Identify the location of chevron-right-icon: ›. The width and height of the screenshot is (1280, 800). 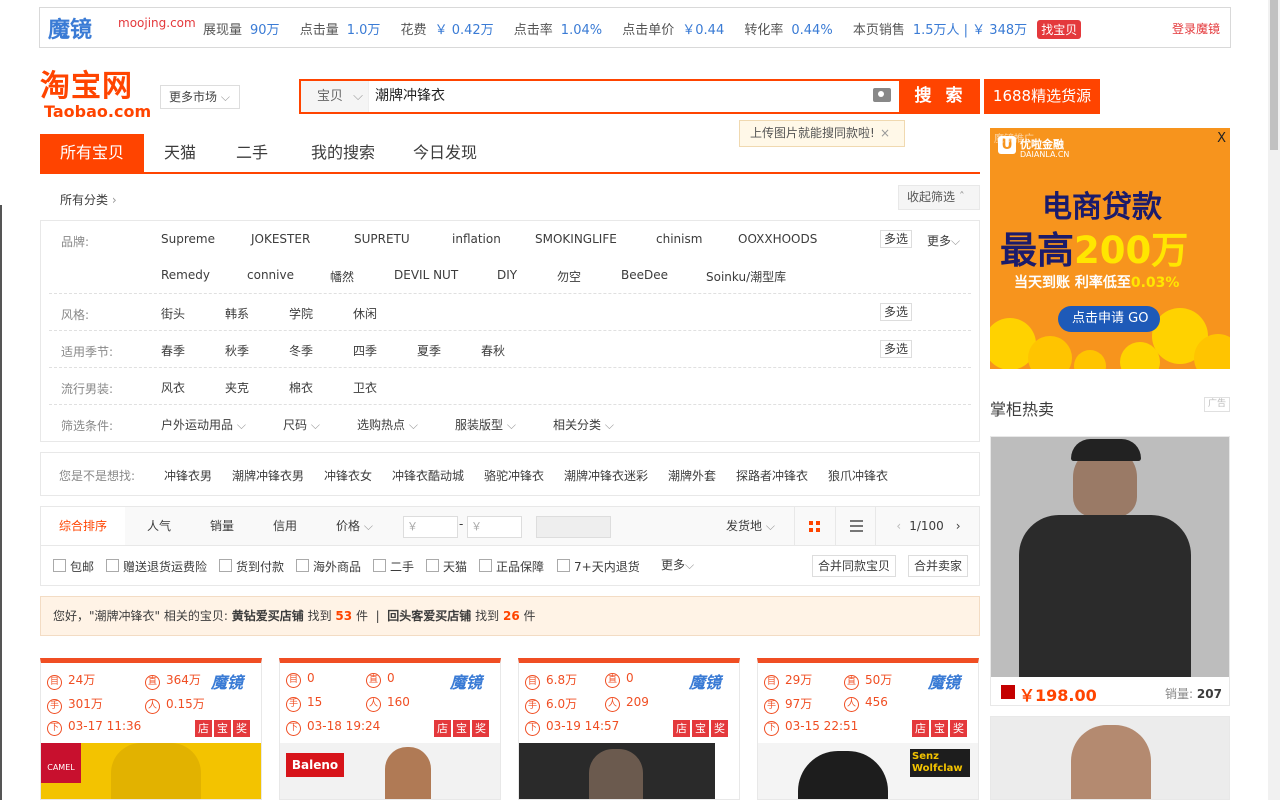
(958, 526).